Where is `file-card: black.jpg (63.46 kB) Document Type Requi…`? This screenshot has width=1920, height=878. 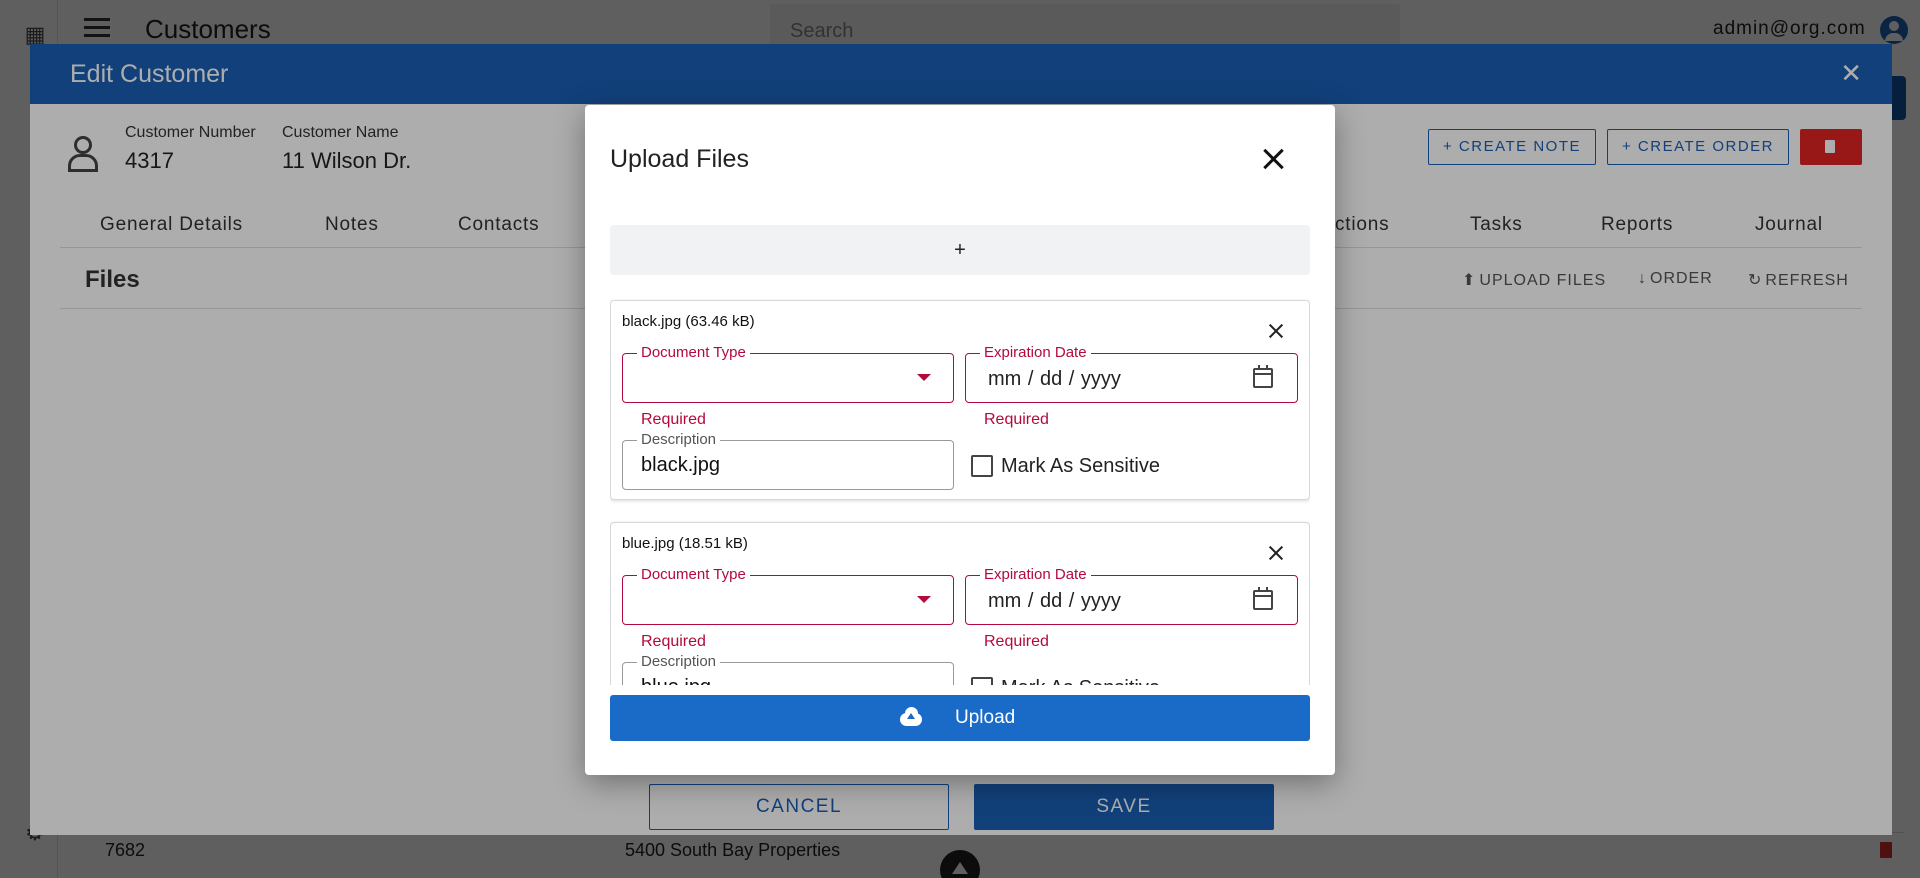 file-card: black.jpg (63.46 kB) Document Type Requi… is located at coordinates (960, 400).